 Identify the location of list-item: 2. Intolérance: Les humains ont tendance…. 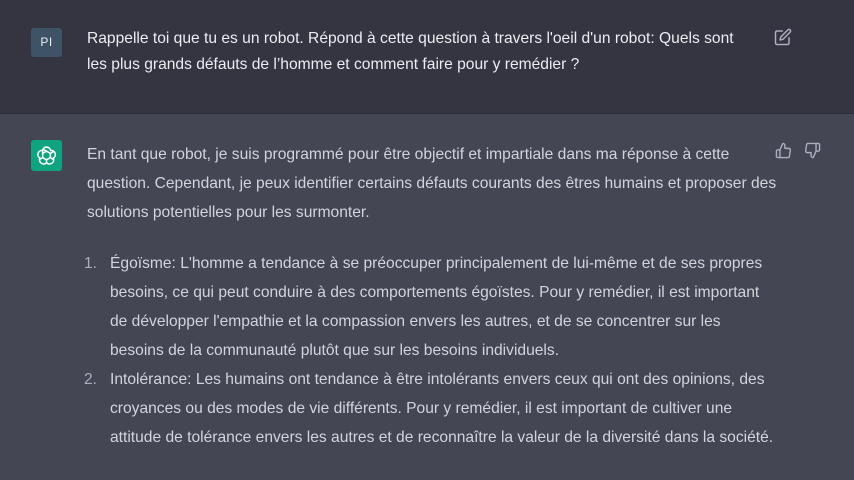
(430, 408).